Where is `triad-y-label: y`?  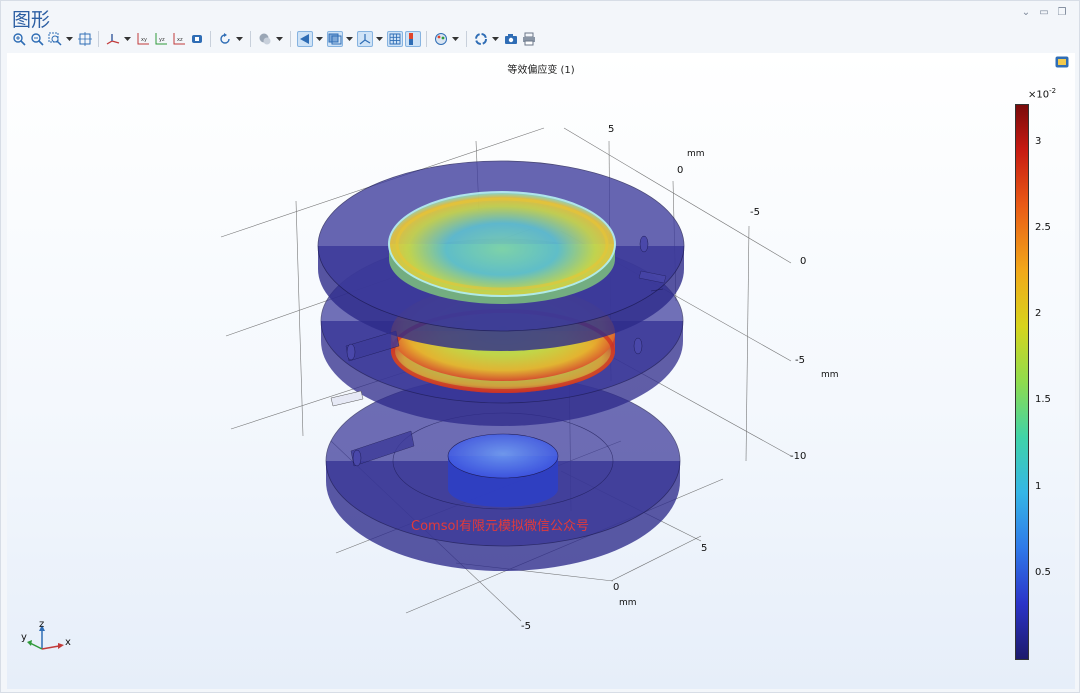
triad-y-label: y is located at coordinates (24, 637).